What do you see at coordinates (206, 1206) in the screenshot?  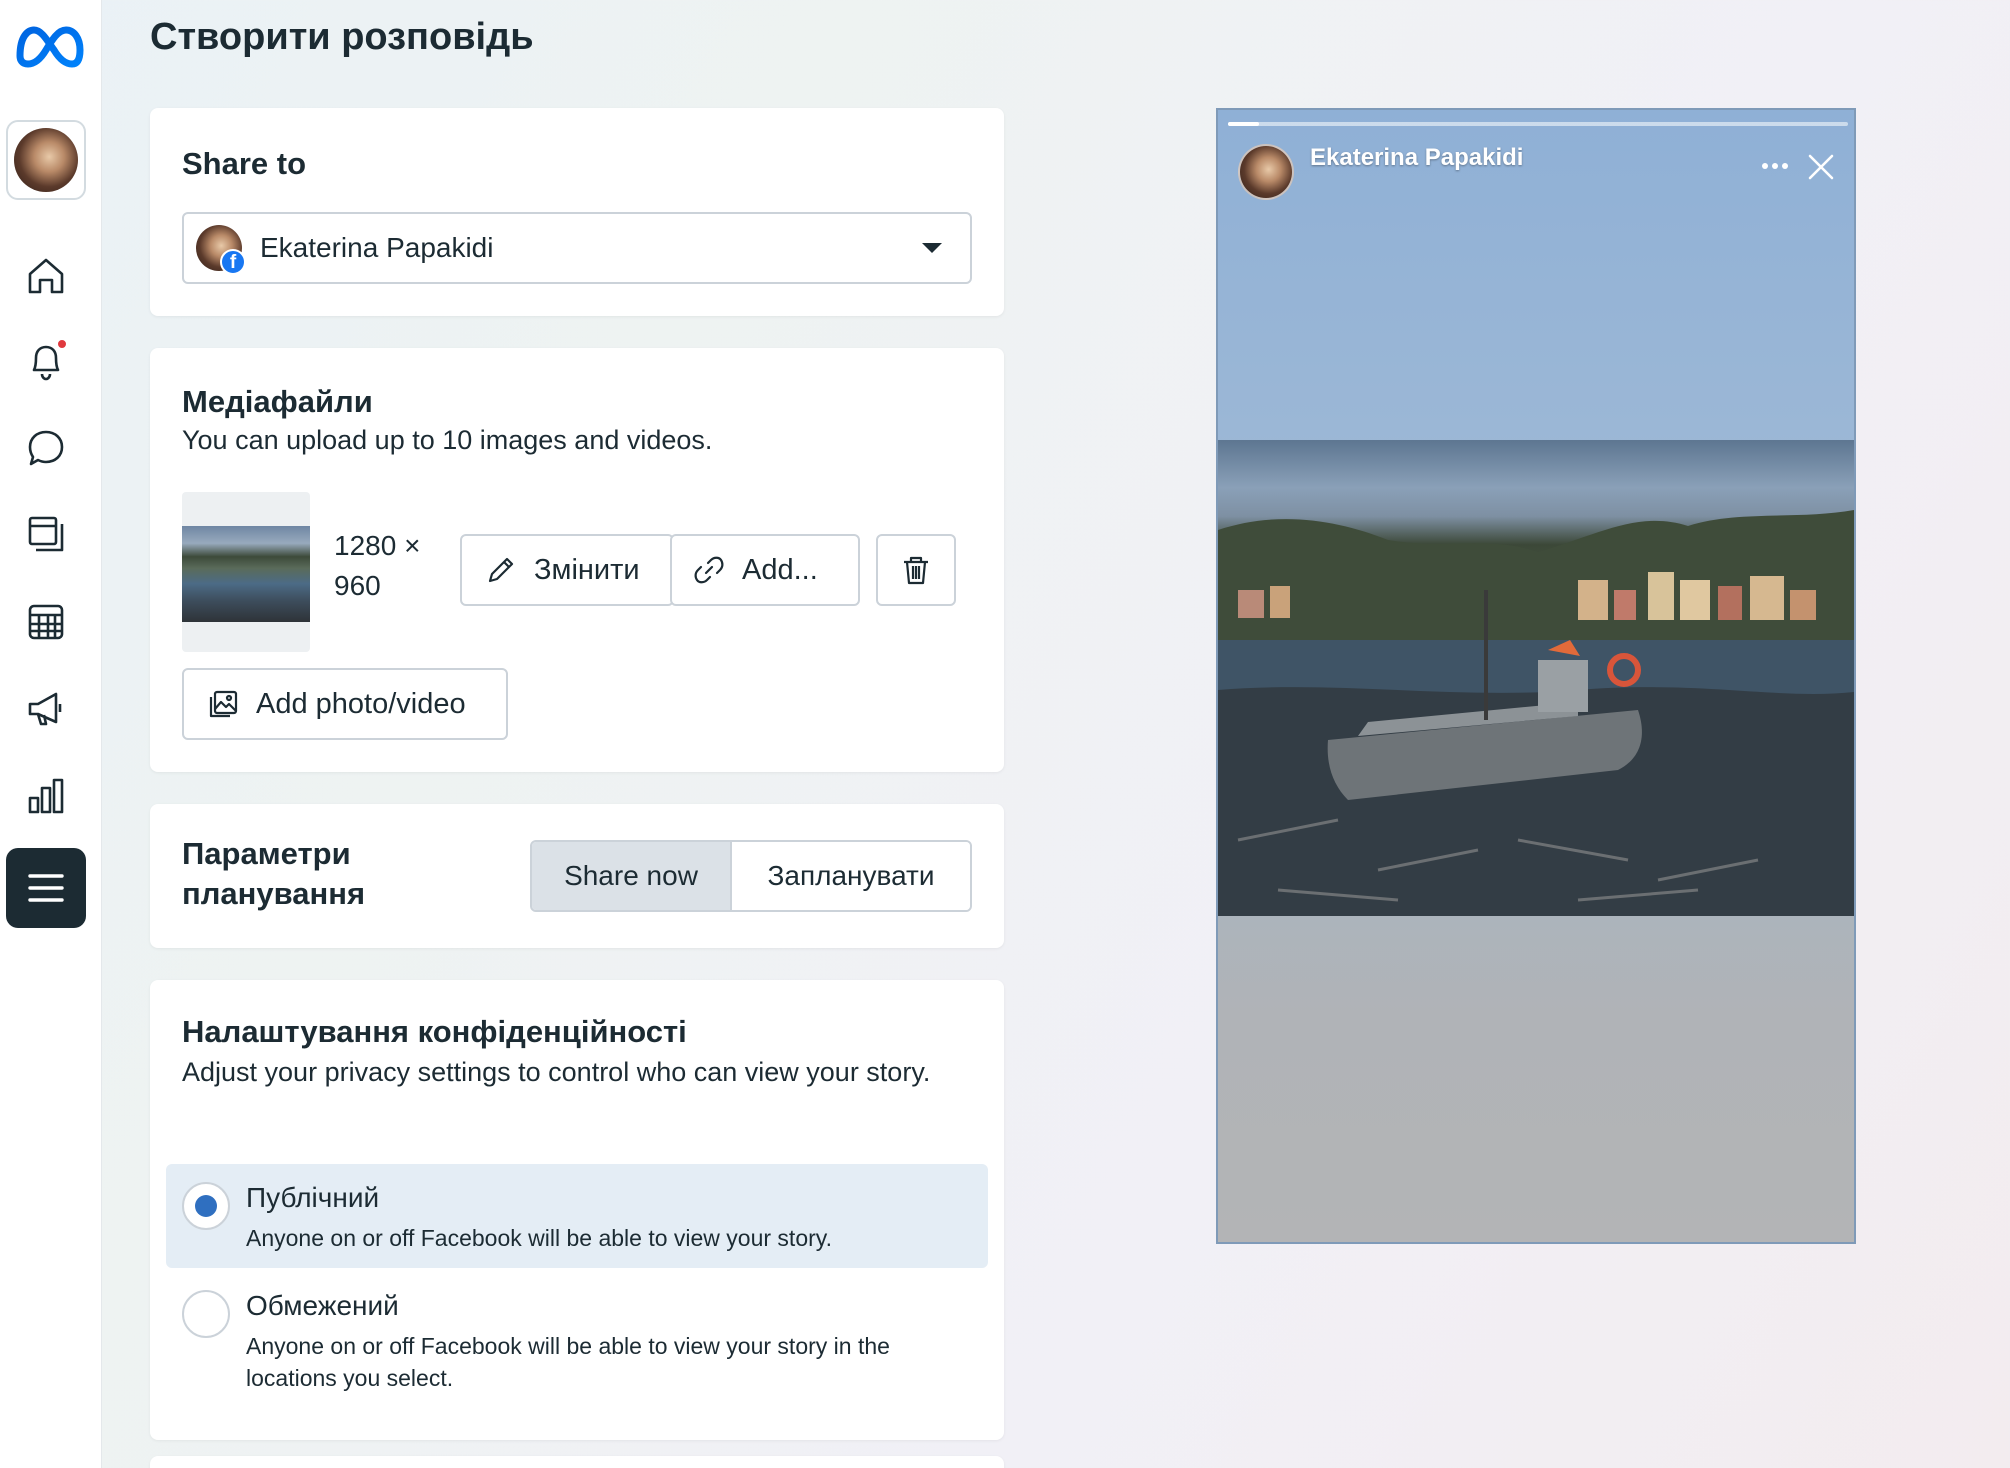 I see `radio-selected` at bounding box center [206, 1206].